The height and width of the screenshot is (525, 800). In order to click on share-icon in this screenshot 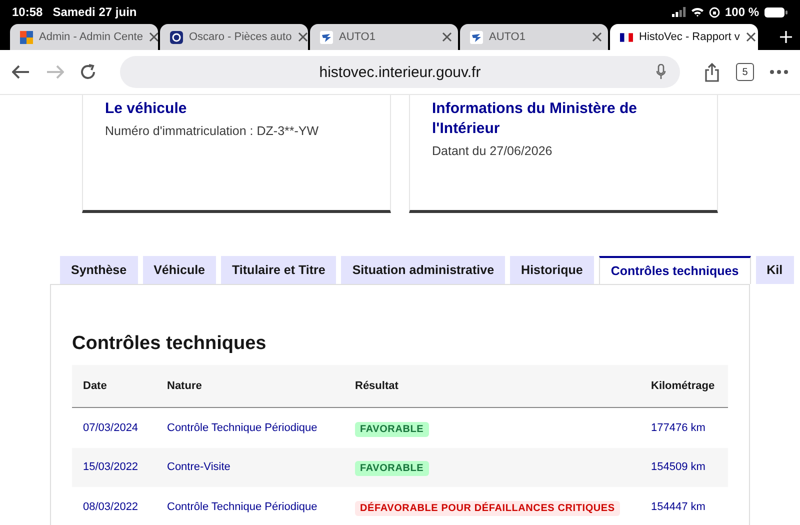, I will do `click(712, 72)`.